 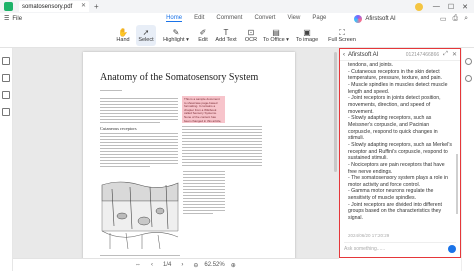 What do you see at coordinates (436, 7) in the screenshot?
I see `minimize-icon: —` at bounding box center [436, 7].